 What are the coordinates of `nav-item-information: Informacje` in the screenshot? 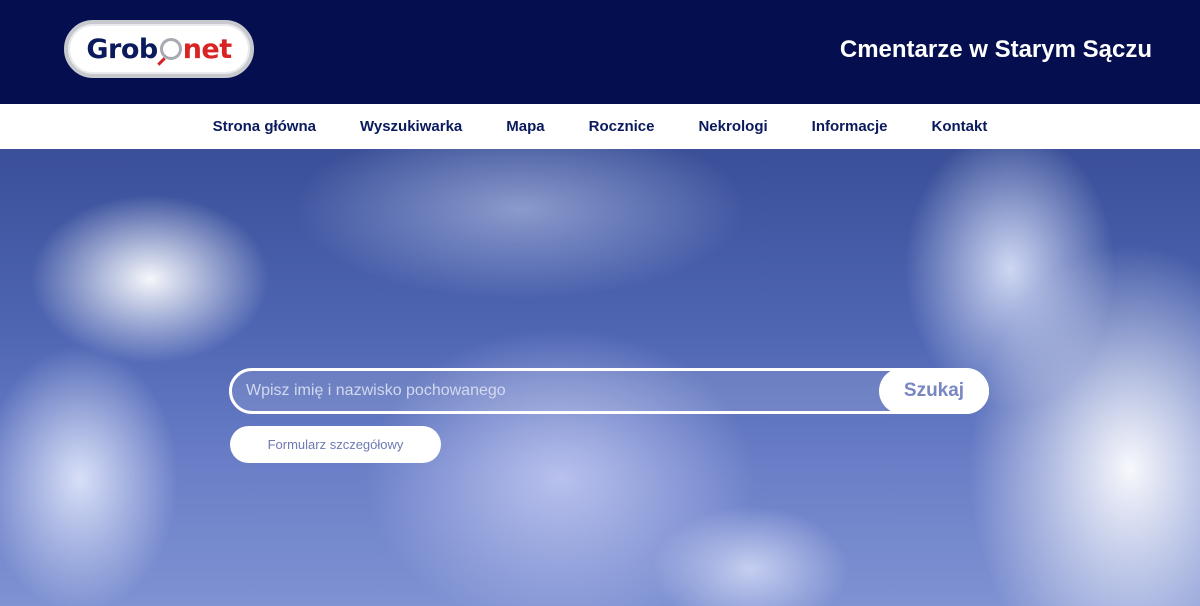 It's located at (850, 126).